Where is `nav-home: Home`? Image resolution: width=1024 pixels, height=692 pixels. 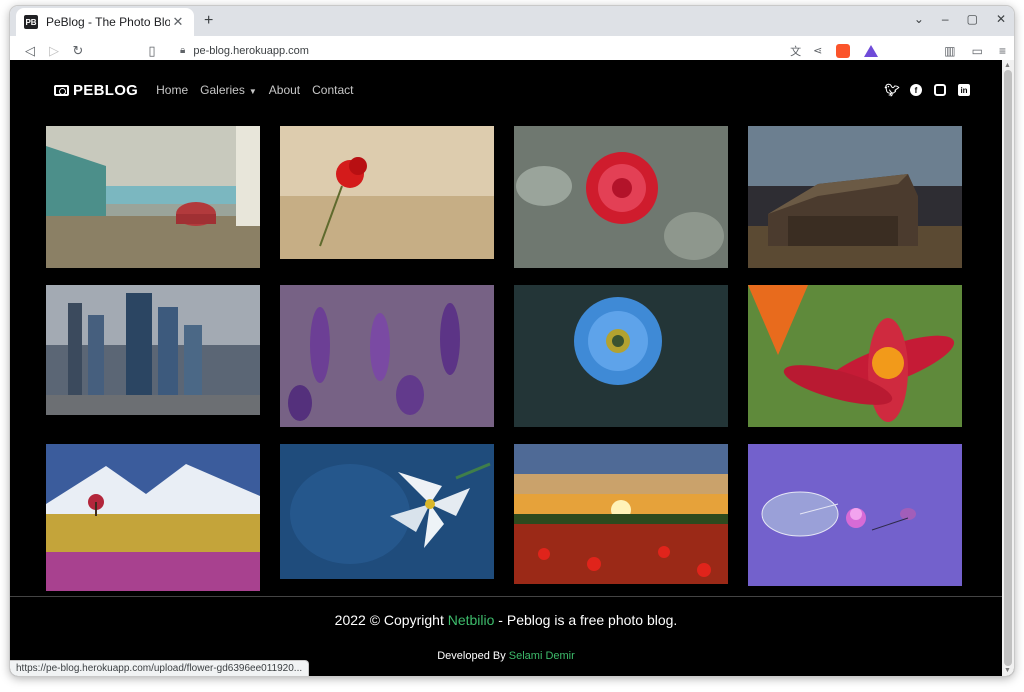 nav-home: Home is located at coordinates (172, 90).